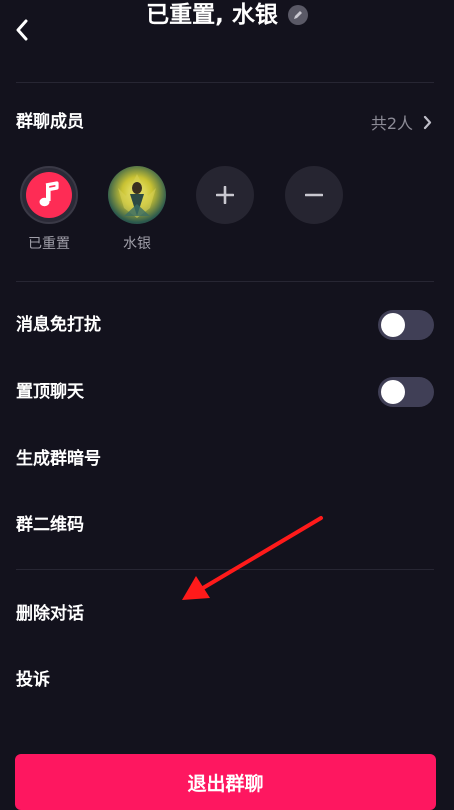 The height and width of the screenshot is (810, 454). I want to click on members-section-label: 群聊成员, so click(50, 122).